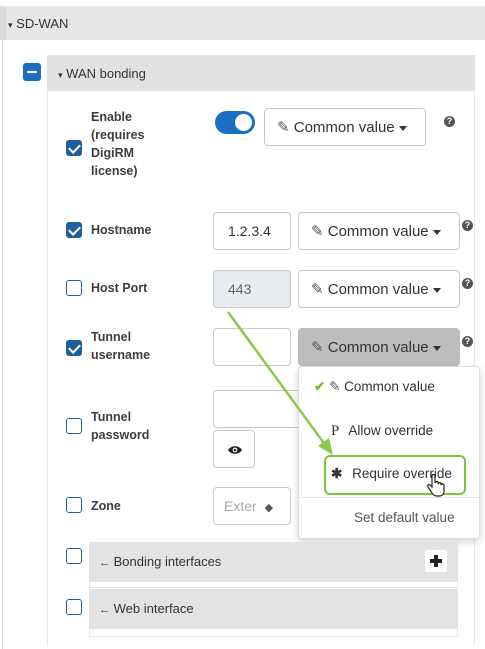 The image size is (485, 649). I want to click on add-plus-icon, so click(436, 561).